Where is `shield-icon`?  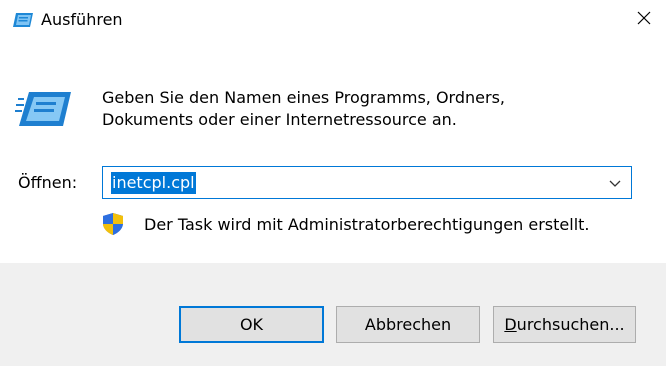
shield-icon is located at coordinates (113, 224).